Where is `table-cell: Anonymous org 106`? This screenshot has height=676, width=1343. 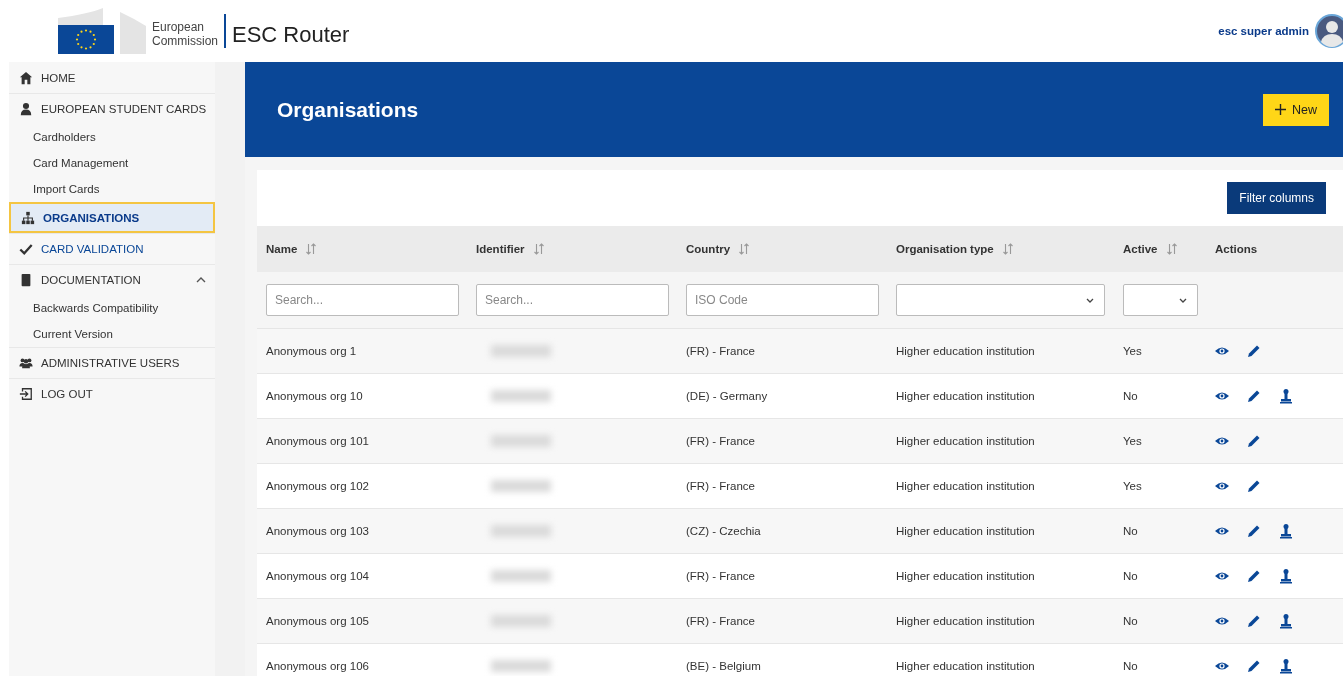 table-cell: Anonymous org 106 is located at coordinates (317, 666).